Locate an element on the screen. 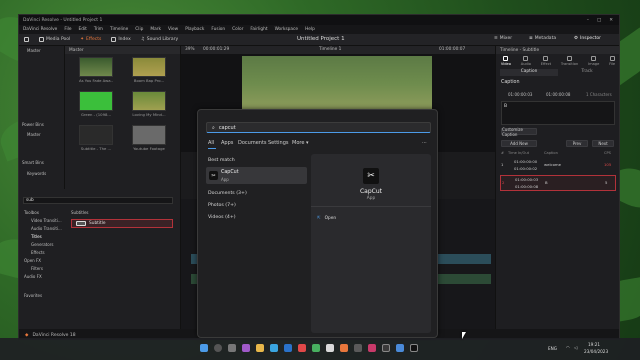 The width and height of the screenshot is (640, 360). caption-text-field: B is located at coordinates (558, 113).